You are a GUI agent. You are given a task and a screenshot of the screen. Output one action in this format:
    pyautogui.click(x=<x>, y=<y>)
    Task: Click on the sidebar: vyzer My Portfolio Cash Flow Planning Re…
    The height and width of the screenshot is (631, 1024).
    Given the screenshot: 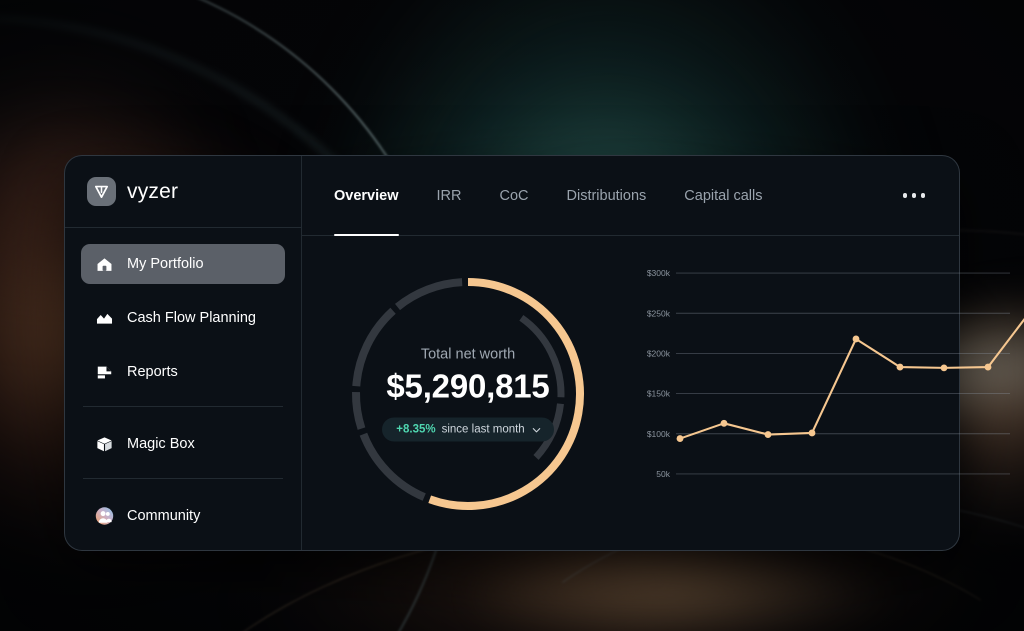 What is the action you would take?
    pyautogui.click(x=183, y=353)
    